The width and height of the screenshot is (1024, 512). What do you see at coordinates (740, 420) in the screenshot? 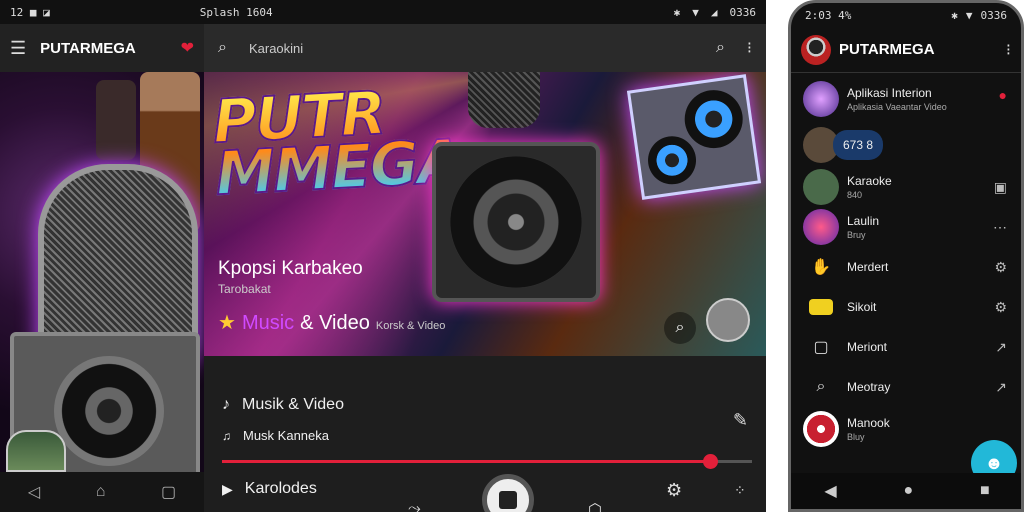
I see `edit-icon: ✎` at bounding box center [740, 420].